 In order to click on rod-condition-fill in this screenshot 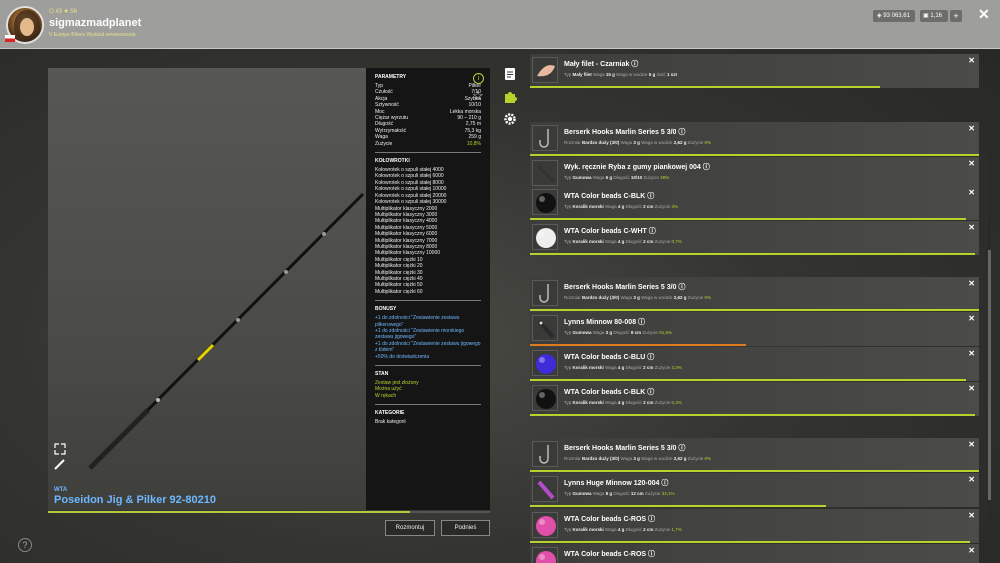, I will do `click(229, 512)`.